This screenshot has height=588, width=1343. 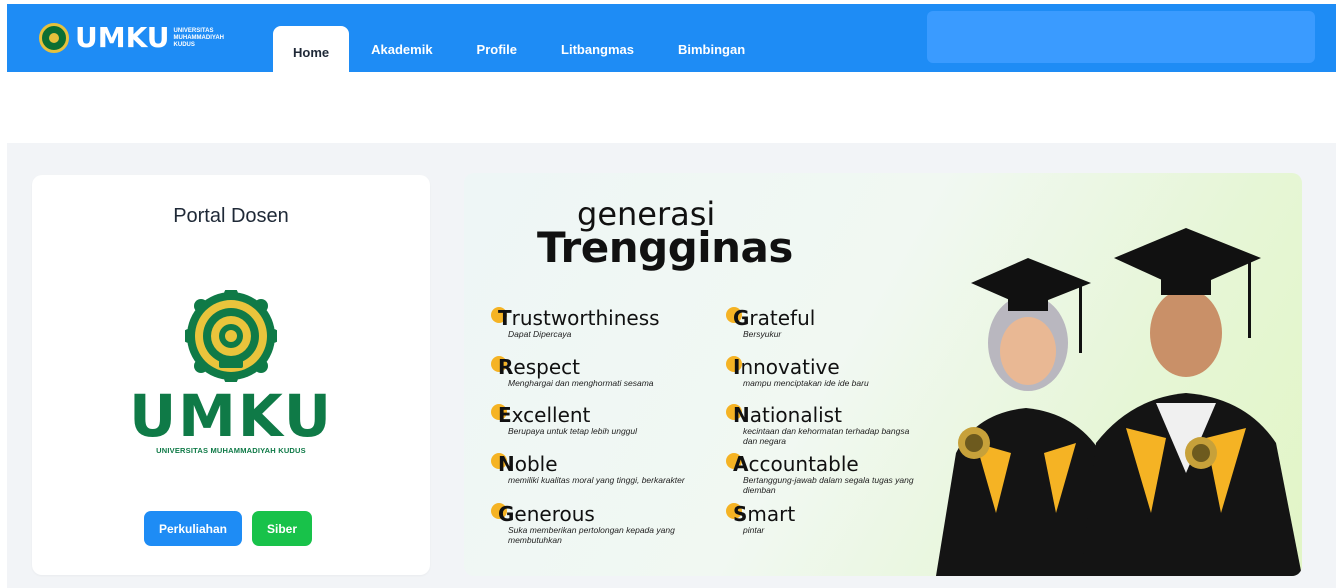 I want to click on portal-buttons: Perkuliahan Siber, so click(x=228, y=528).